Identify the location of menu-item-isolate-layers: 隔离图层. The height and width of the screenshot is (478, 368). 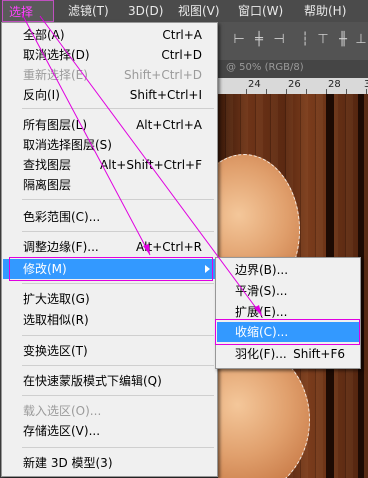
(109, 185).